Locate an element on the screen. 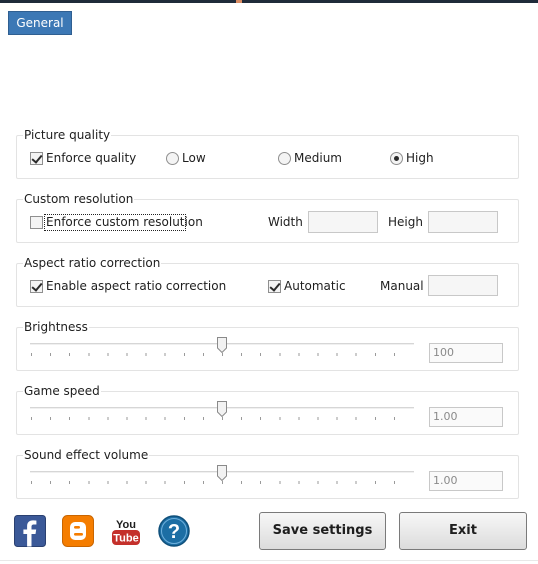 This screenshot has height=564, width=538. exit-button: Exit is located at coordinates (463, 531).